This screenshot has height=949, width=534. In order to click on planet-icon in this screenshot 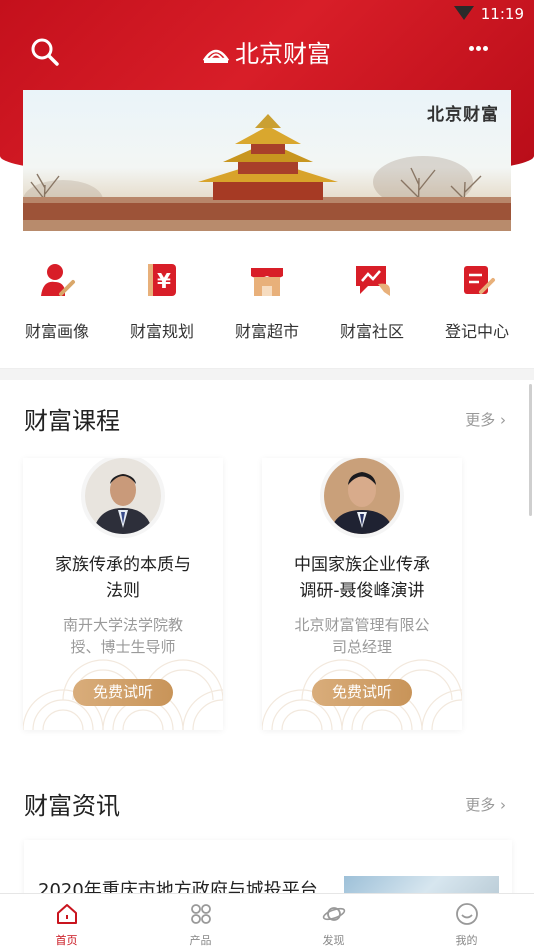, I will do `click(333, 914)`.